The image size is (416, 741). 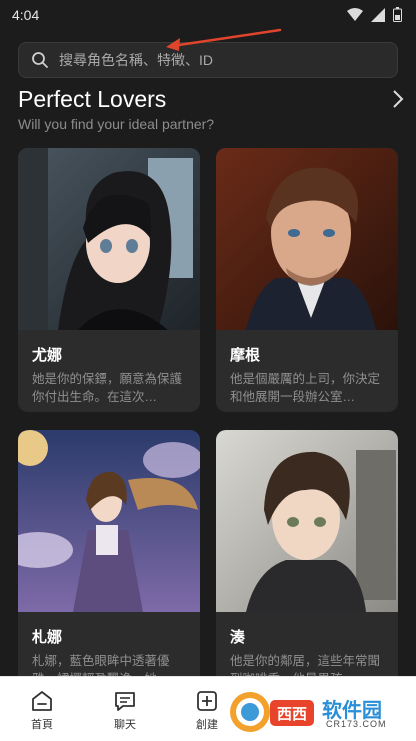 I want to click on nav-chat: 聊天, so click(x=125, y=710).